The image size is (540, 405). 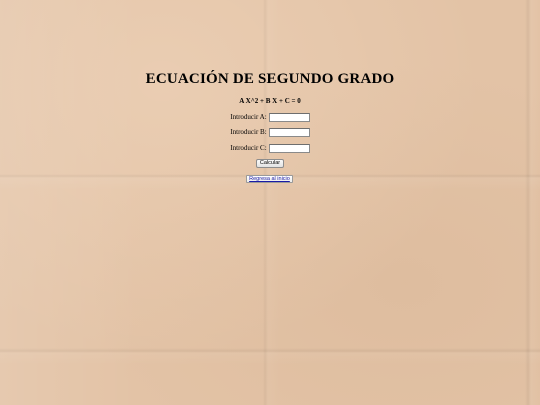 I want to click on back-to-home-link: Regresa al inicio, so click(x=269, y=179).